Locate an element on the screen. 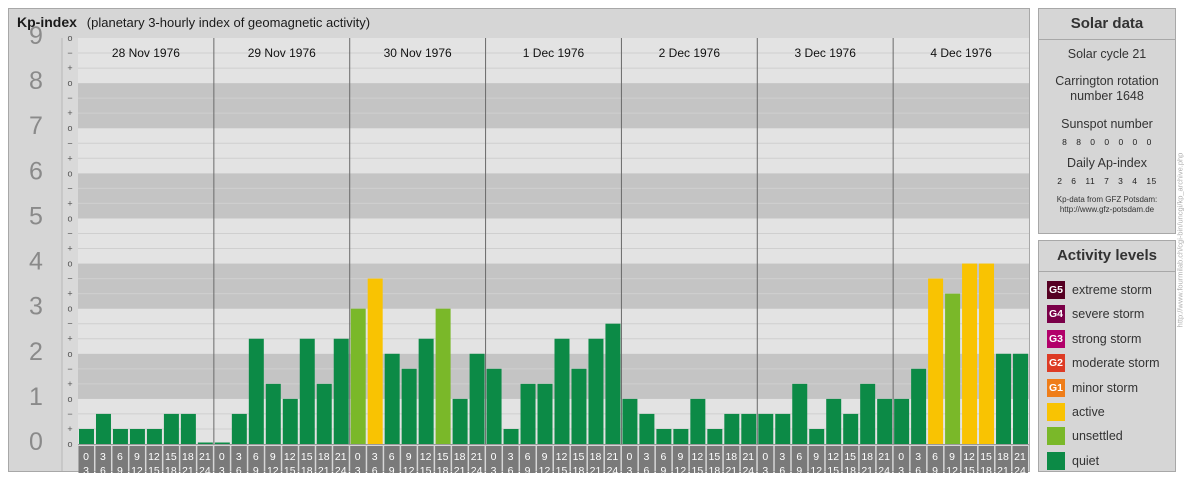 The width and height of the screenshot is (1184, 480). legend-label: strong storm is located at coordinates (1107, 338).